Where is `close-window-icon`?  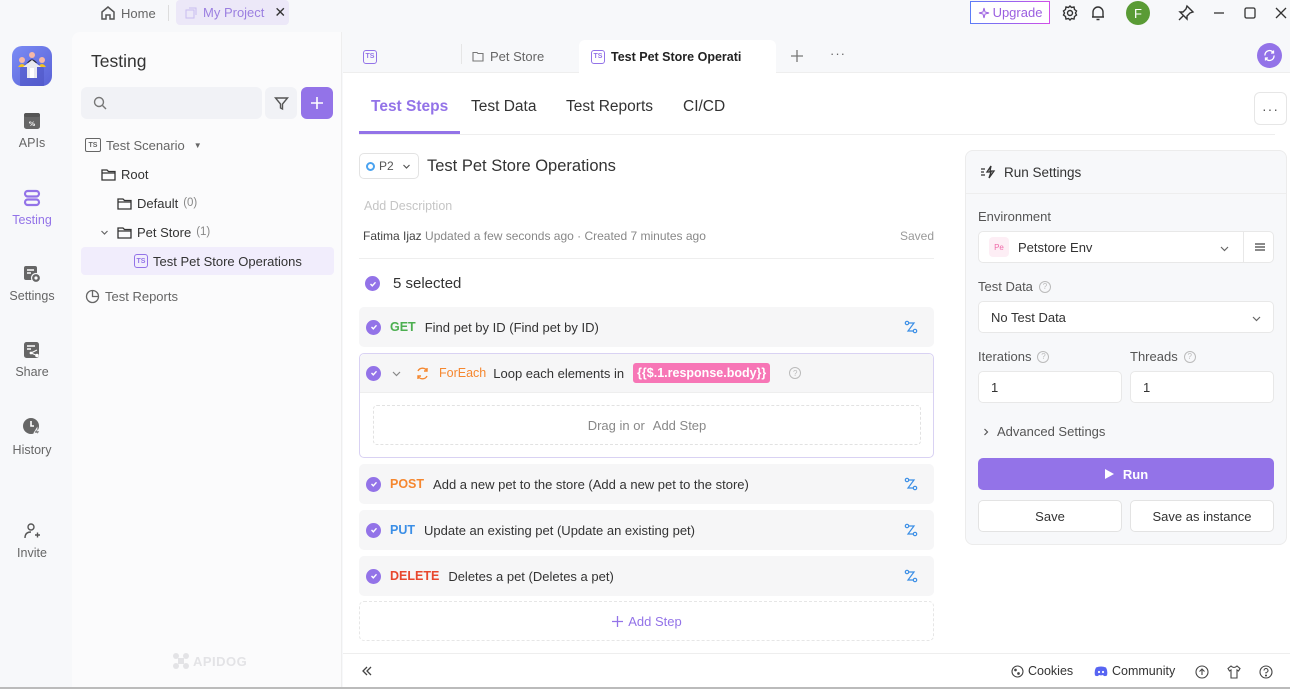 close-window-icon is located at coordinates (1281, 13).